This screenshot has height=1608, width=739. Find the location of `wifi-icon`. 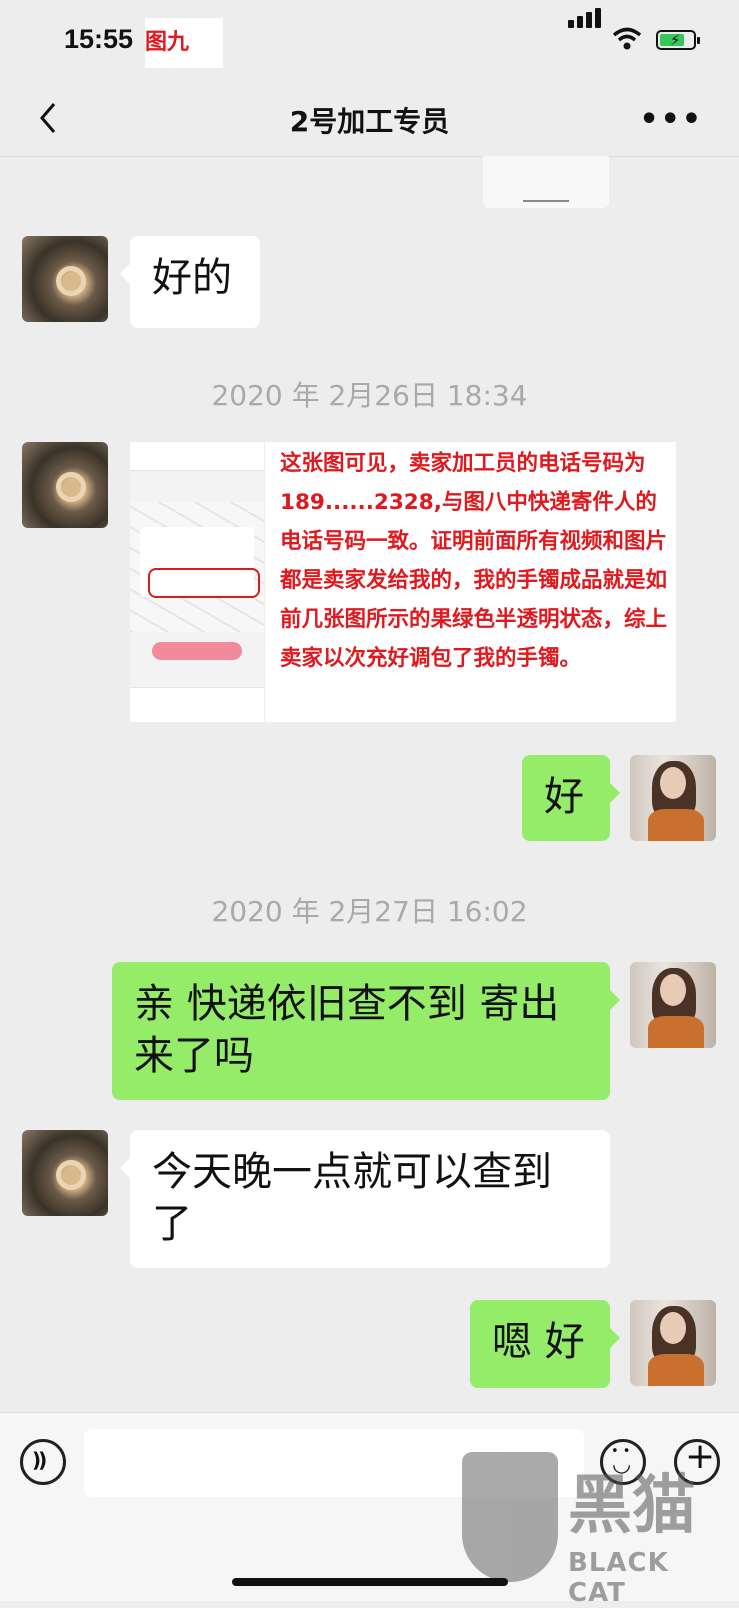

wifi-icon is located at coordinates (627, 38).